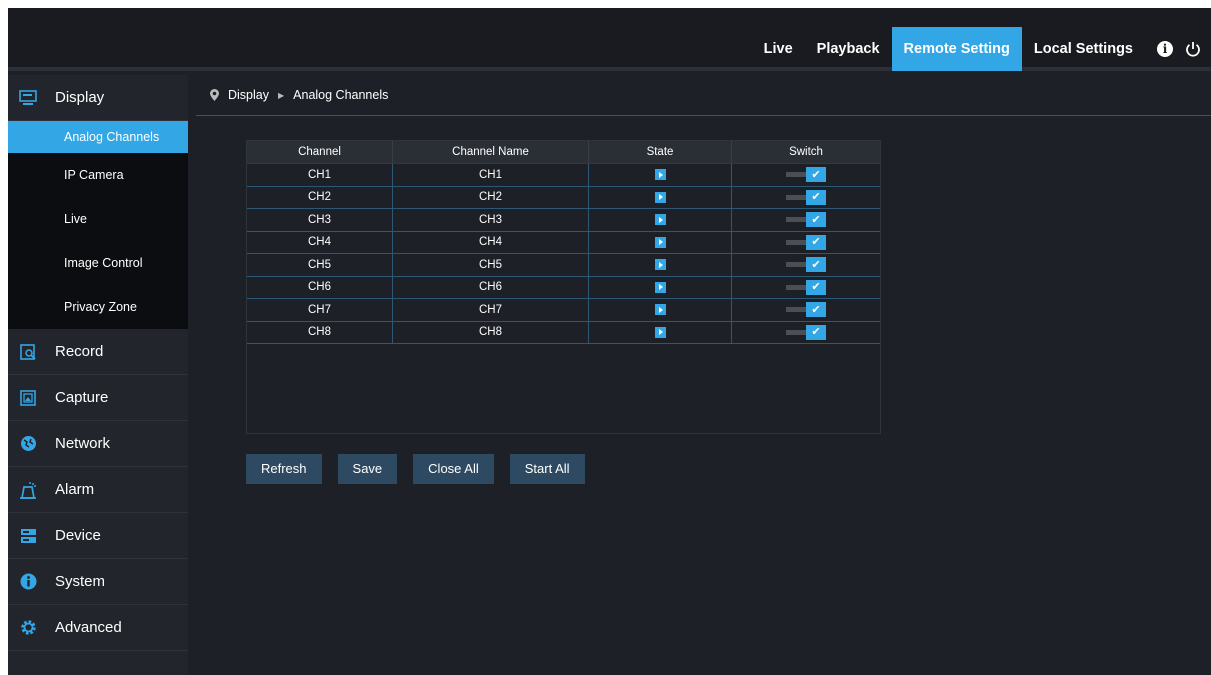  I want to click on cell-channel-name: CH2, so click(491, 197).